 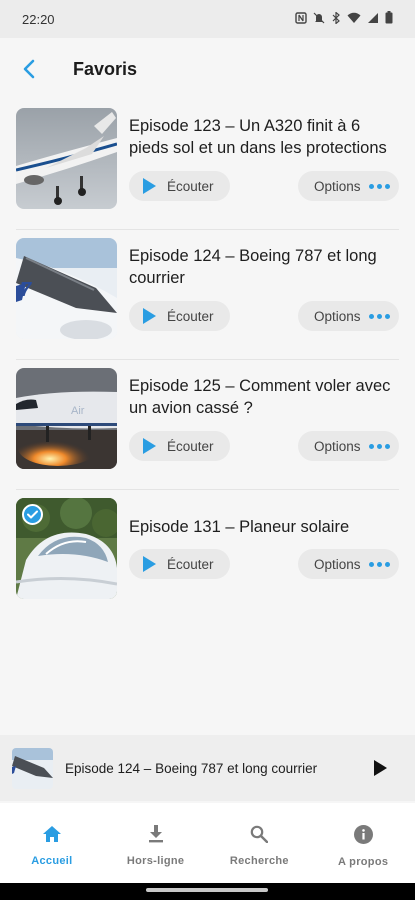 What do you see at coordinates (354, 19) in the screenshot?
I see `wifi-icon` at bounding box center [354, 19].